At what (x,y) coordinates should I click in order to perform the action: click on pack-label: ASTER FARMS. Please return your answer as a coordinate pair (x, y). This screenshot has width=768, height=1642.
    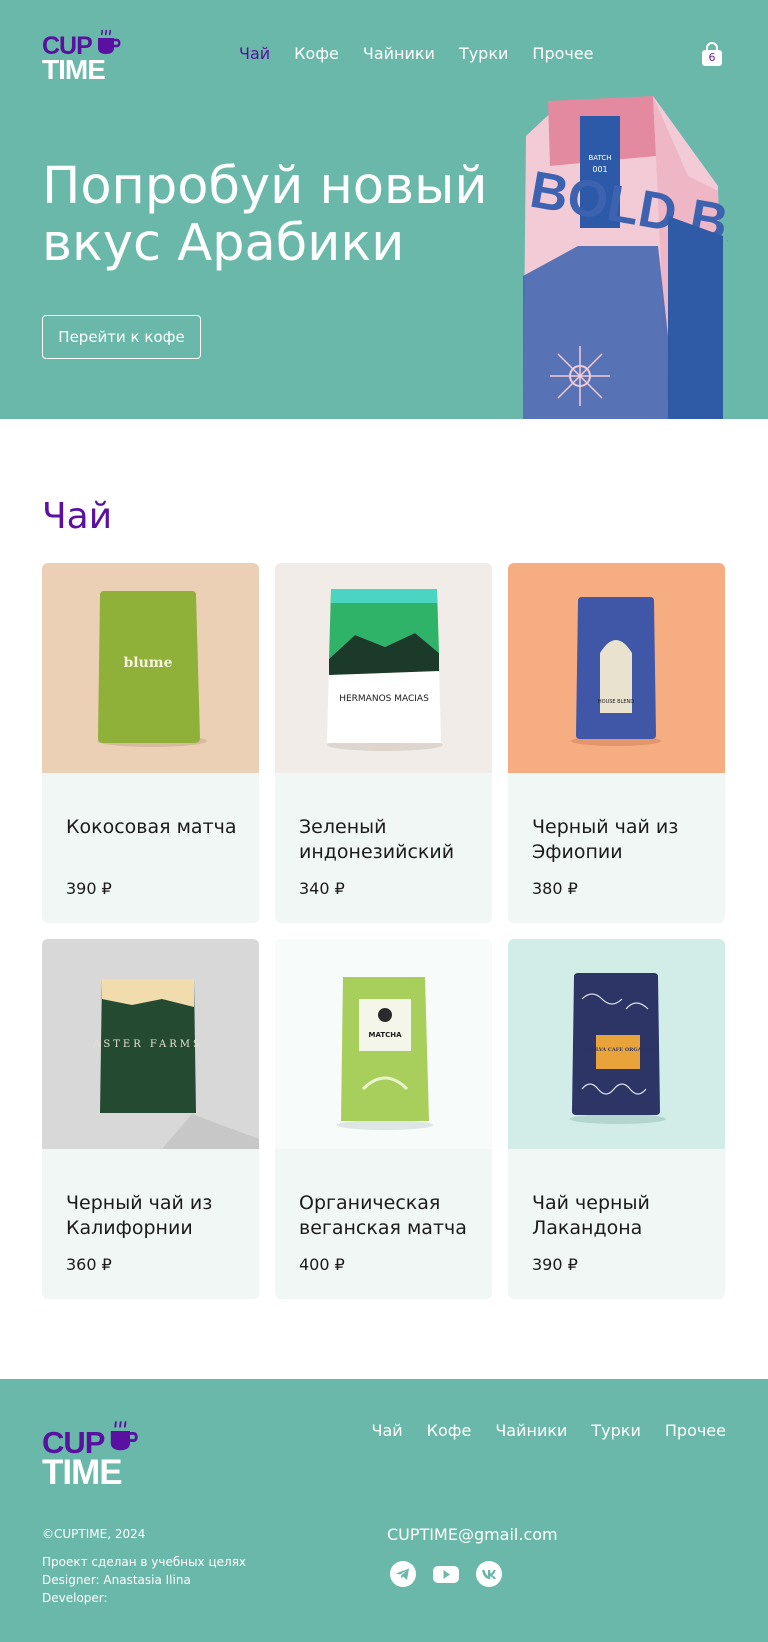
    Looking at the image, I should click on (147, 1044).